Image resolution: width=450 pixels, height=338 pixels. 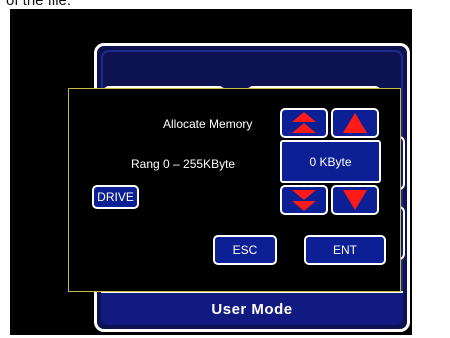 I want to click on mode-footer: User Mode, so click(x=252, y=308).